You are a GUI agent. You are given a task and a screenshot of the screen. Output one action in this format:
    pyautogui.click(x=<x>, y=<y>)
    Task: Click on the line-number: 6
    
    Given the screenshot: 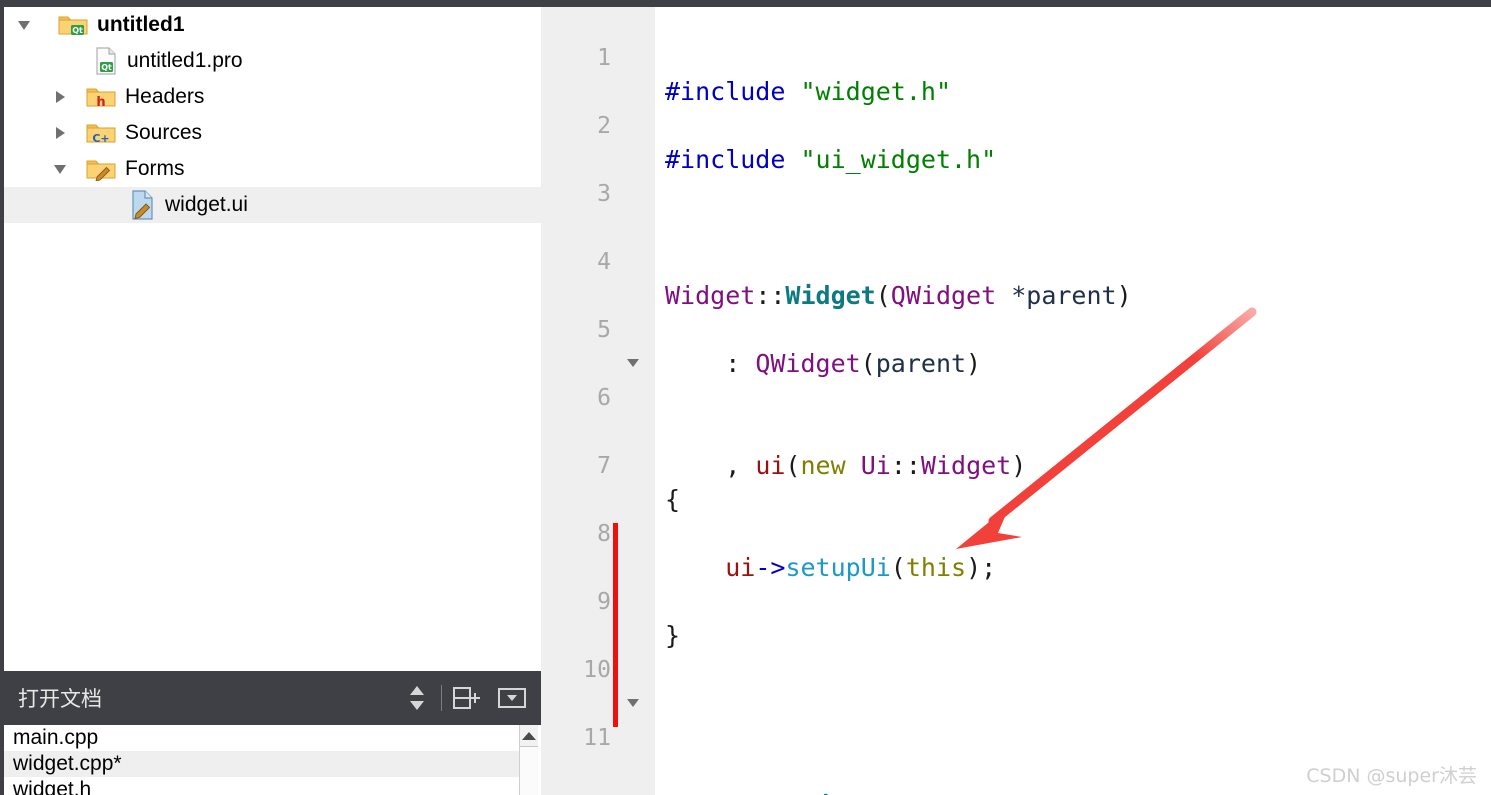 What is the action you would take?
    pyautogui.click(x=604, y=398)
    